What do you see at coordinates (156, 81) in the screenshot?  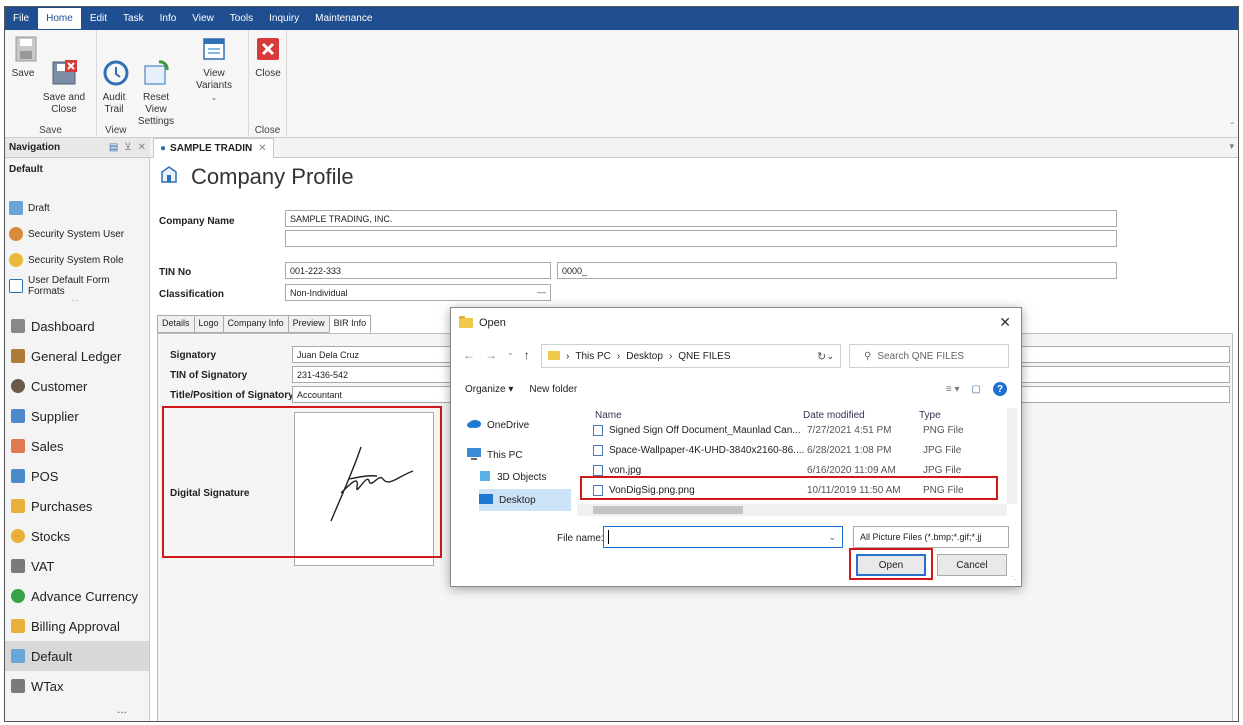 I see `reset-view-settings-button: Reset View Settings` at bounding box center [156, 81].